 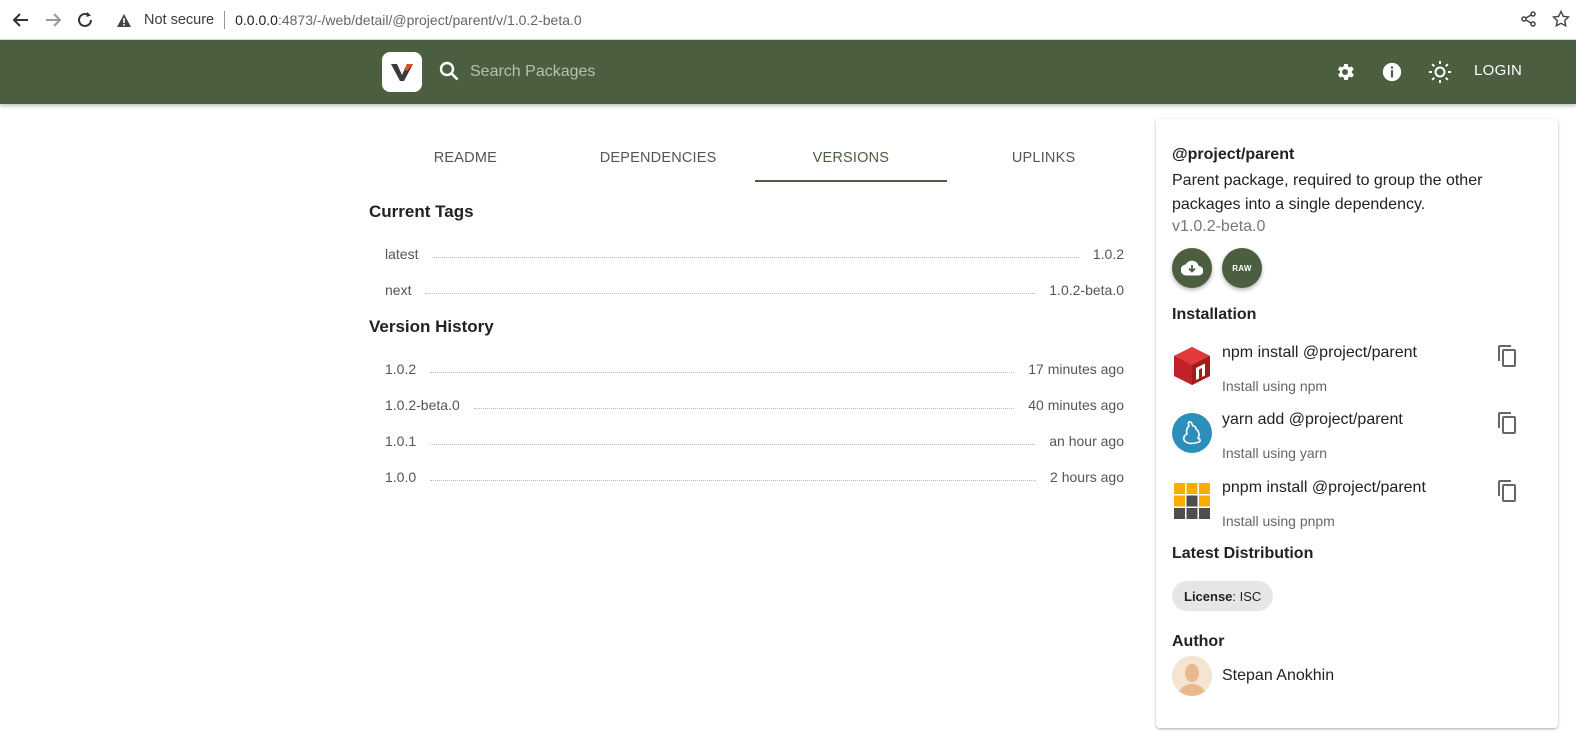 What do you see at coordinates (1243, 553) in the screenshot?
I see `latest-distribution-title: Latest Distribution` at bounding box center [1243, 553].